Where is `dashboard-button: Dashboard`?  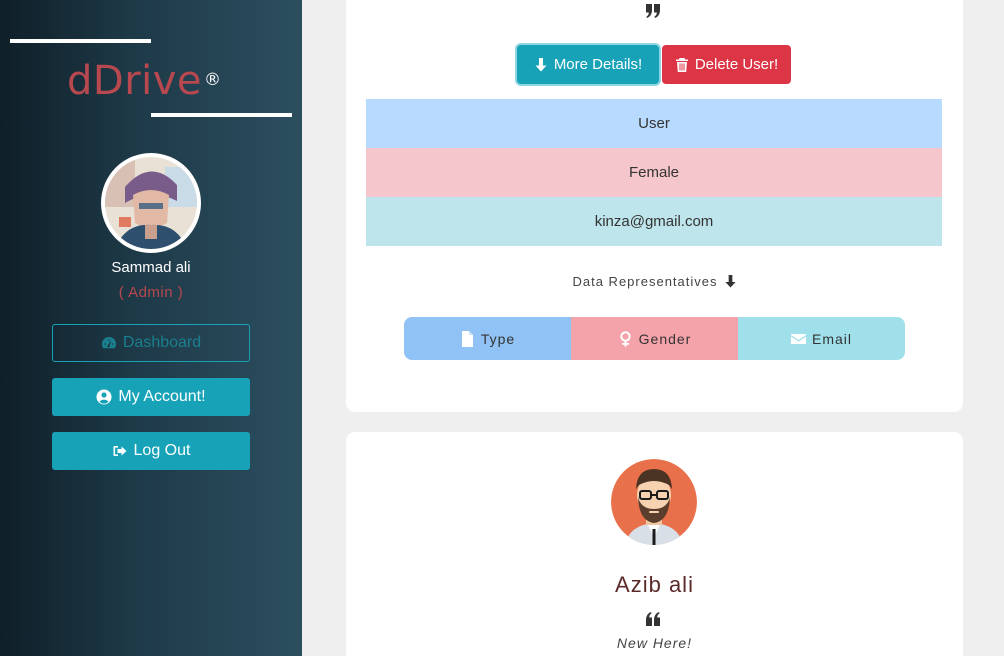 dashboard-button: Dashboard is located at coordinates (151, 343).